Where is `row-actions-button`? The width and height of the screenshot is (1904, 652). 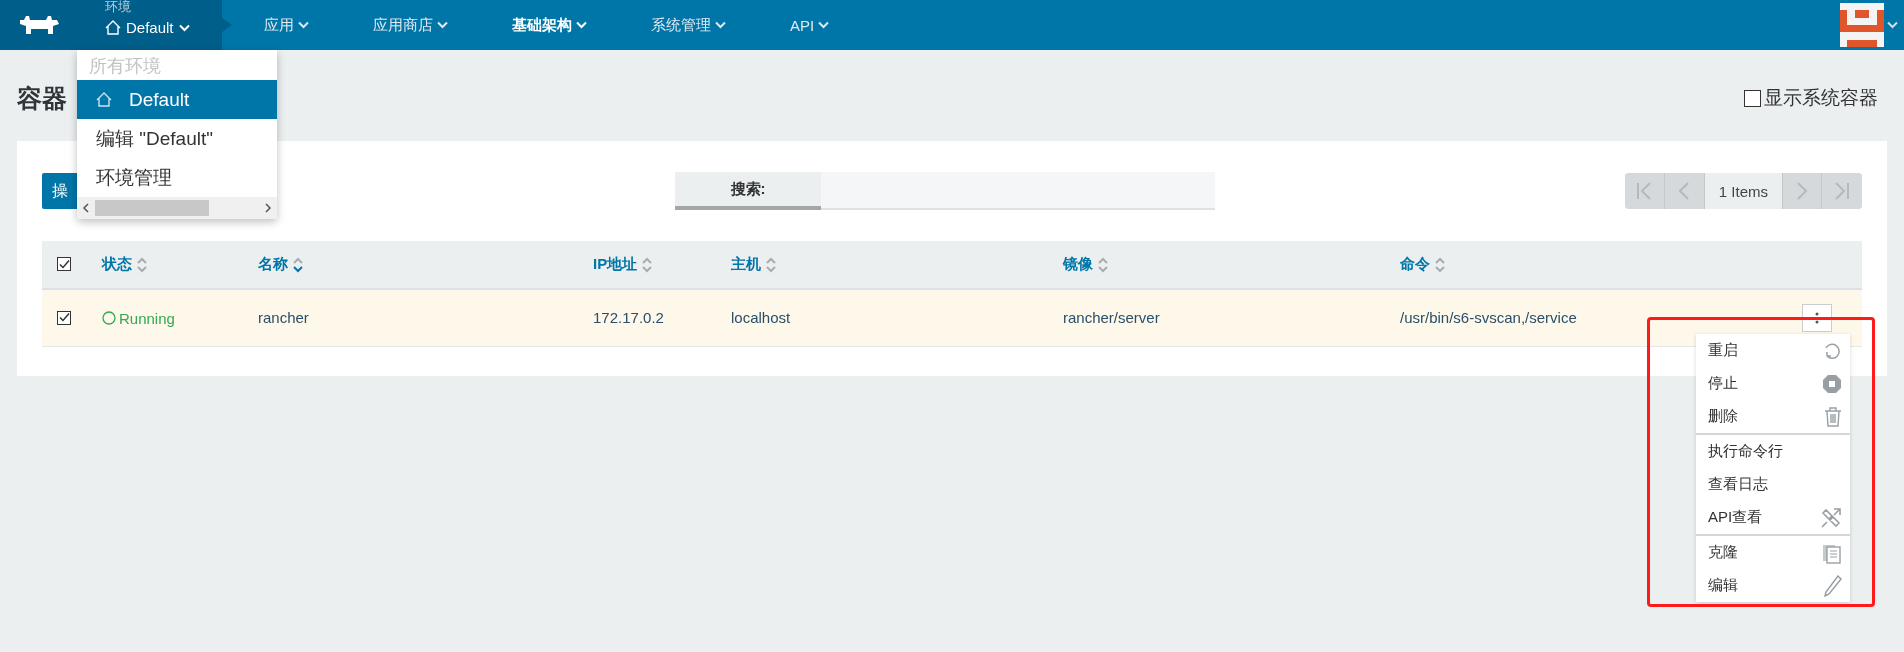
row-actions-button is located at coordinates (1817, 318).